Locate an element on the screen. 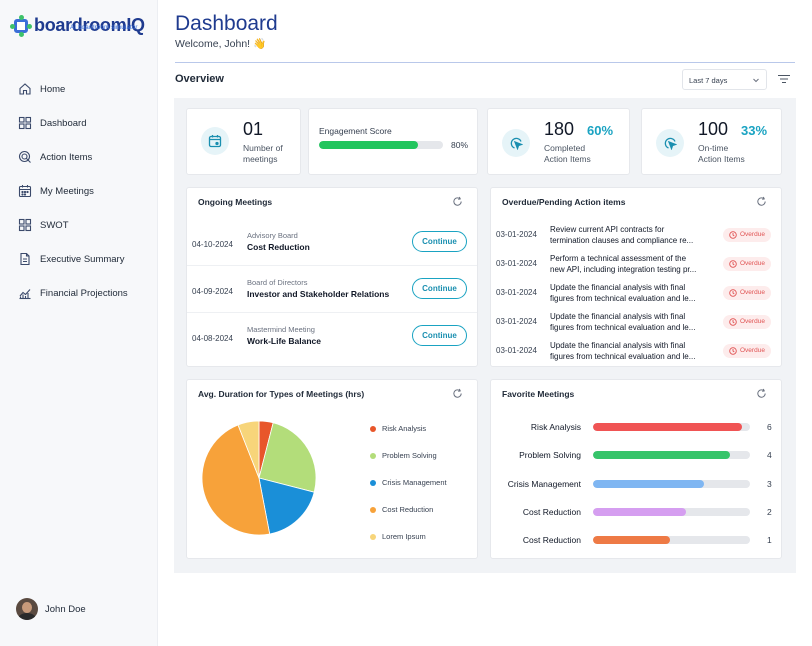 Image resolution: width=812 pixels, height=646 pixels. sidebar-item-label: Home is located at coordinates (53, 89).